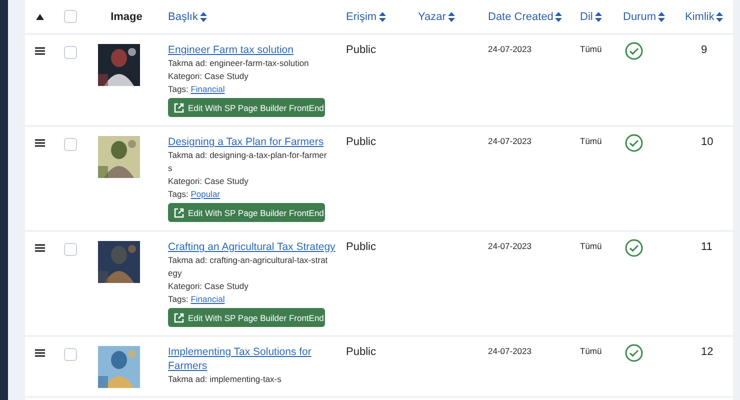 This screenshot has width=740, height=400. I want to click on column-header: Başlık, so click(187, 16).